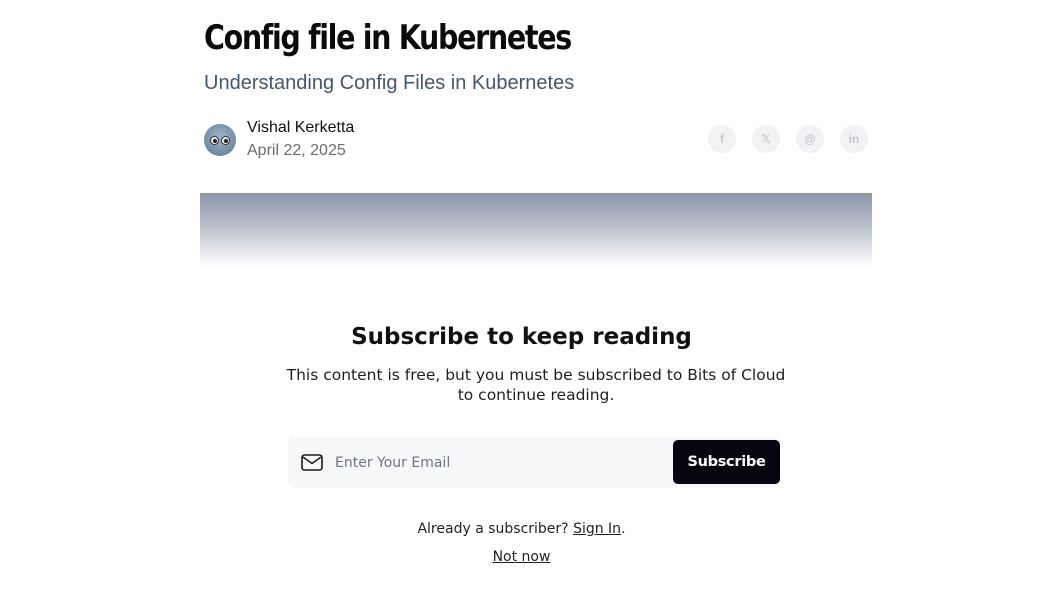 The height and width of the screenshot is (596, 1043). I want to click on email-input, so click(495, 462).